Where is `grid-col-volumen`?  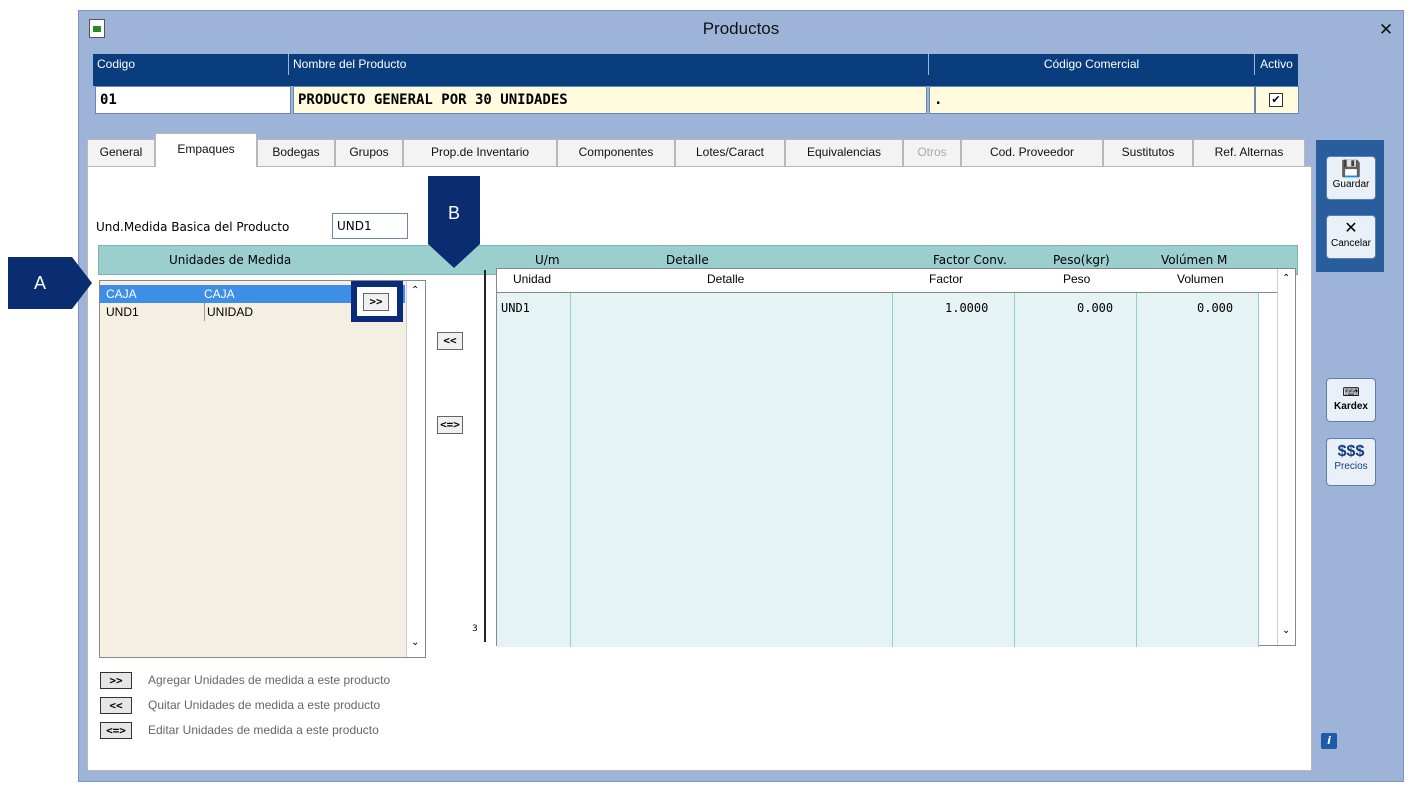 grid-col-volumen is located at coordinates (1198, 470).